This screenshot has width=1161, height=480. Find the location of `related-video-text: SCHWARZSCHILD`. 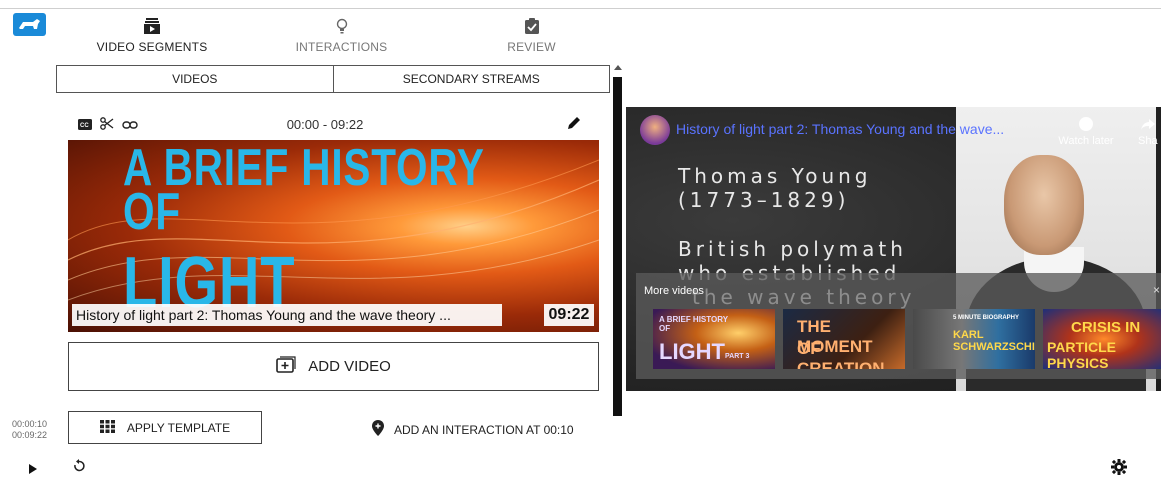

related-video-text: SCHWARZSCHILD is located at coordinates (994, 347).